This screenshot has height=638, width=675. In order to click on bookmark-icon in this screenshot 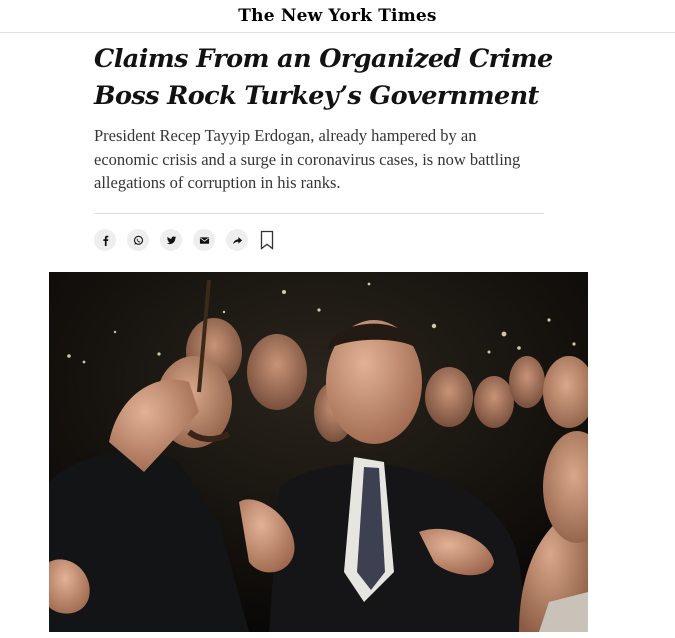, I will do `click(267, 240)`.